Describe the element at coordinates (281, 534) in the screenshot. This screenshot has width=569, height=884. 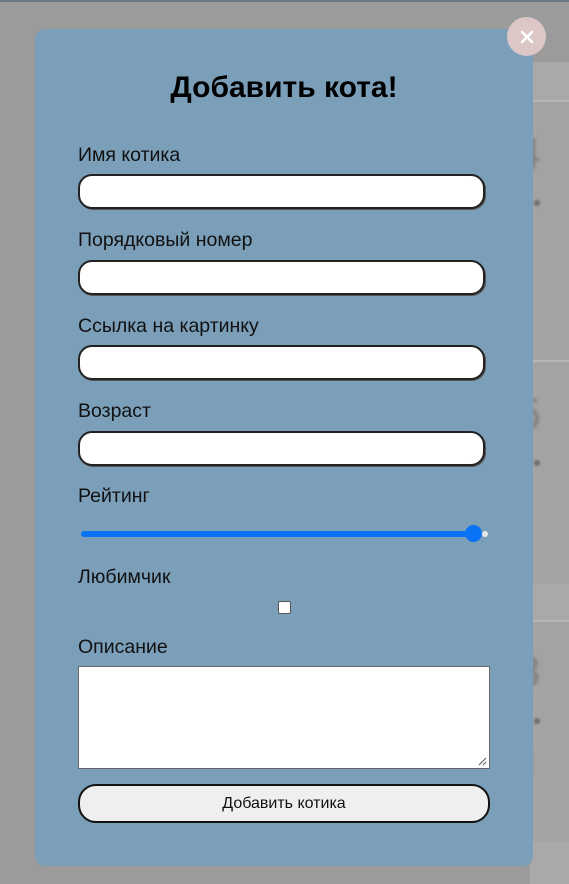
I see `rating-slider-track` at that location.